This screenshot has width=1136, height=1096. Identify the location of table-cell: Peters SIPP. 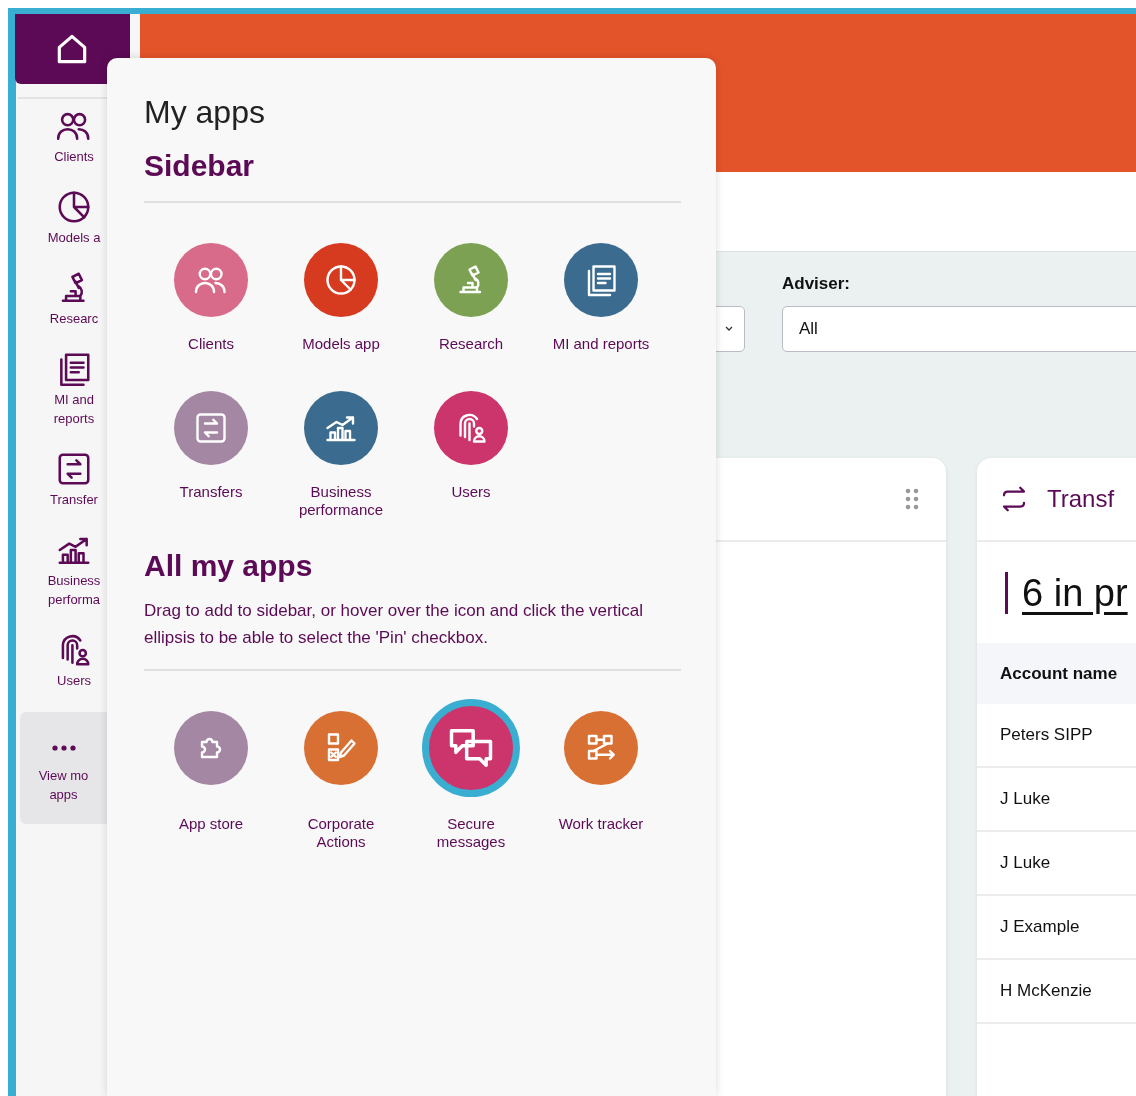
(1046, 735).